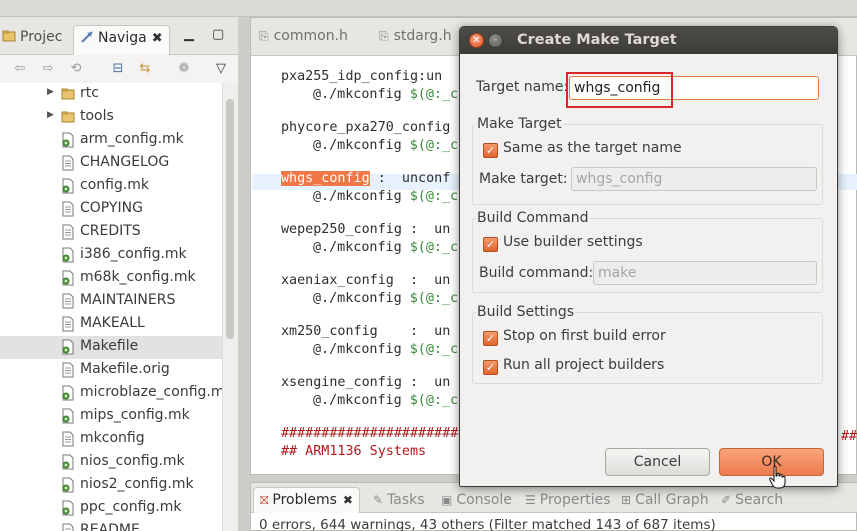  I want to click on navigator-scroll-thumb, so click(230, 219).